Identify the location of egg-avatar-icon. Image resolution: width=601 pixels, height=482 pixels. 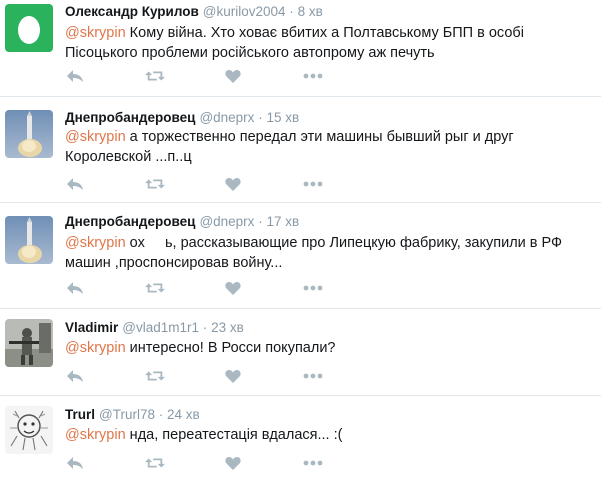
(29, 28).